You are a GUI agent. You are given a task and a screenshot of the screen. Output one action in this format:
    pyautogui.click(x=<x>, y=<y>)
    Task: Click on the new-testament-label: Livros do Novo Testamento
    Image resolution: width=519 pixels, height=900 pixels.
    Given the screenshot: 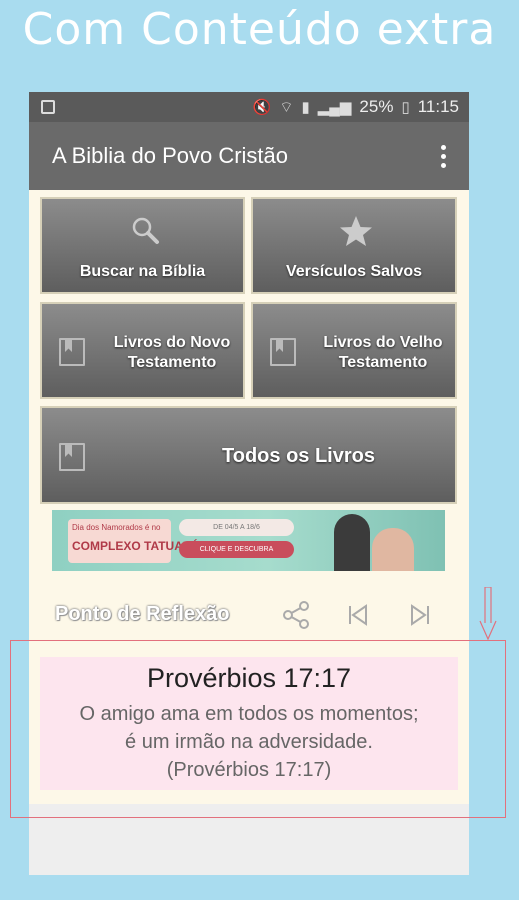 What is the action you would take?
    pyautogui.click(x=172, y=352)
    